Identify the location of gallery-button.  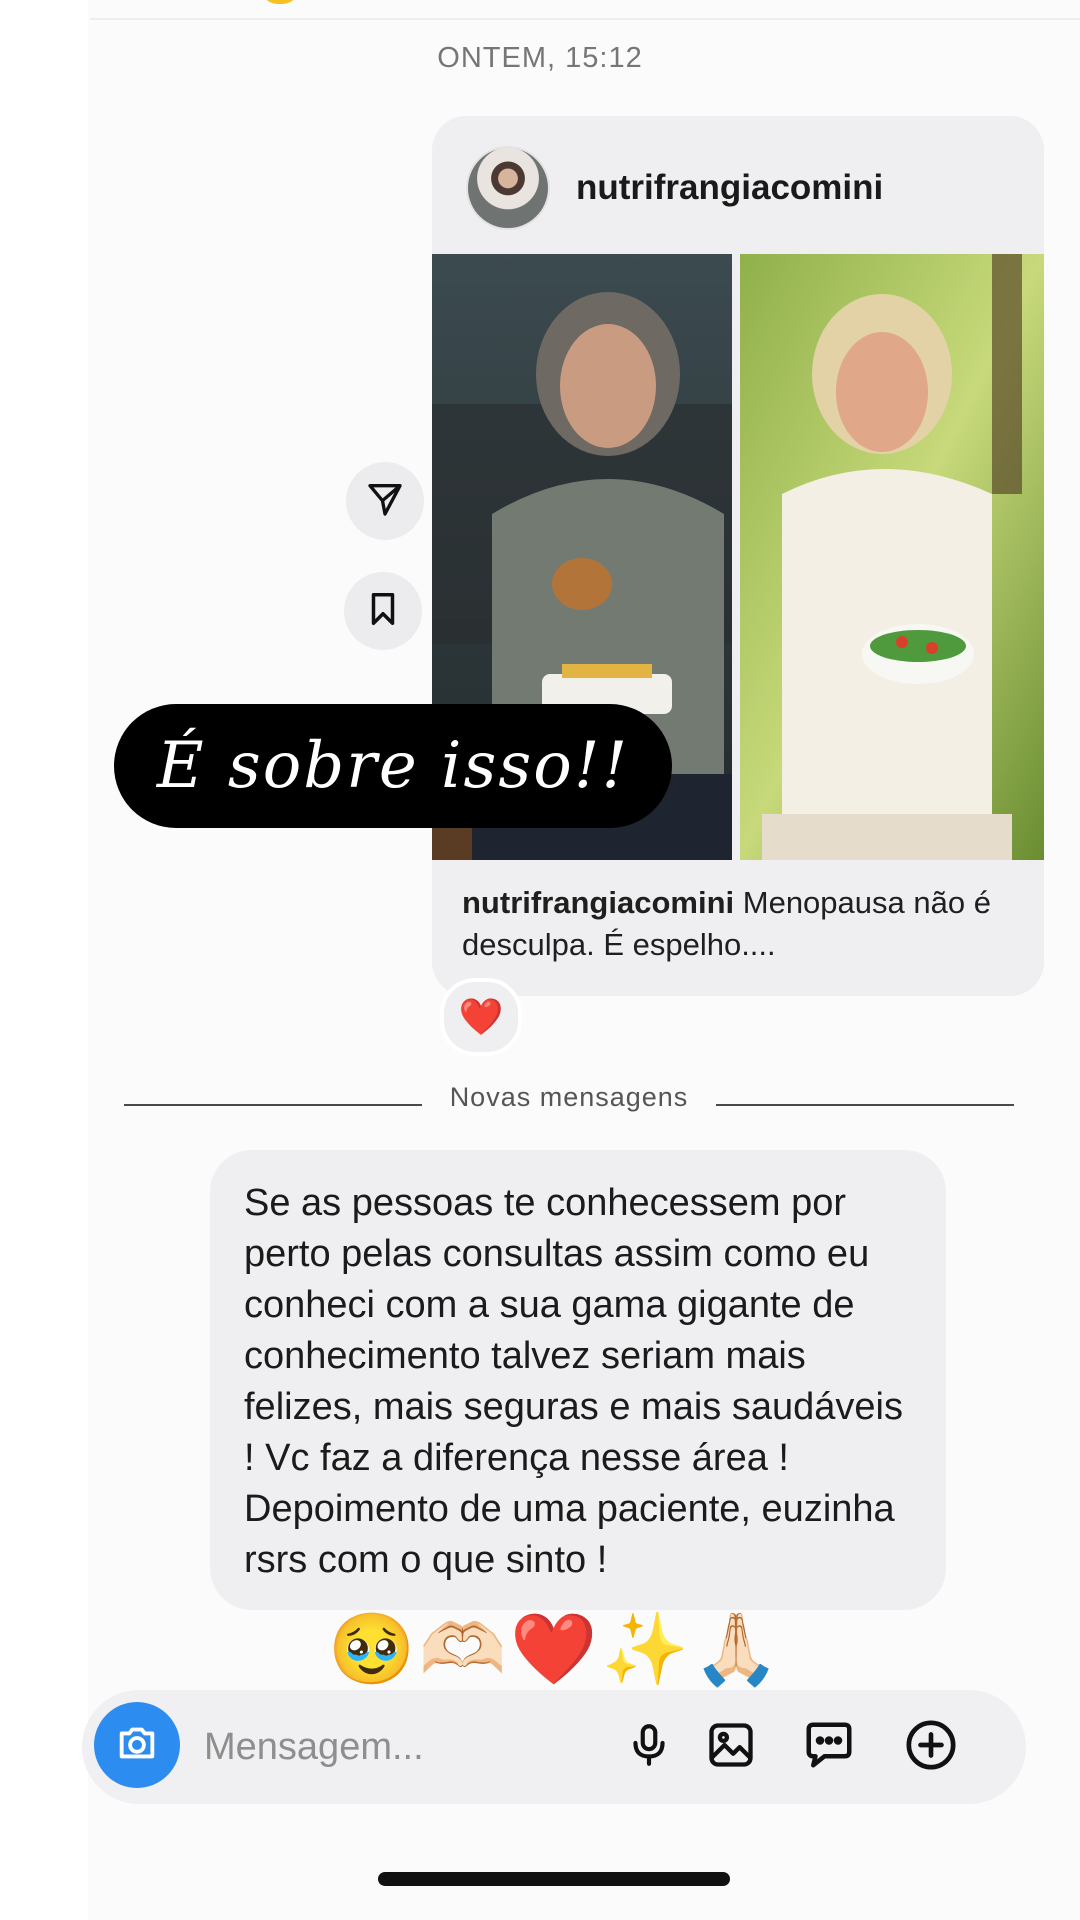
(731, 1747).